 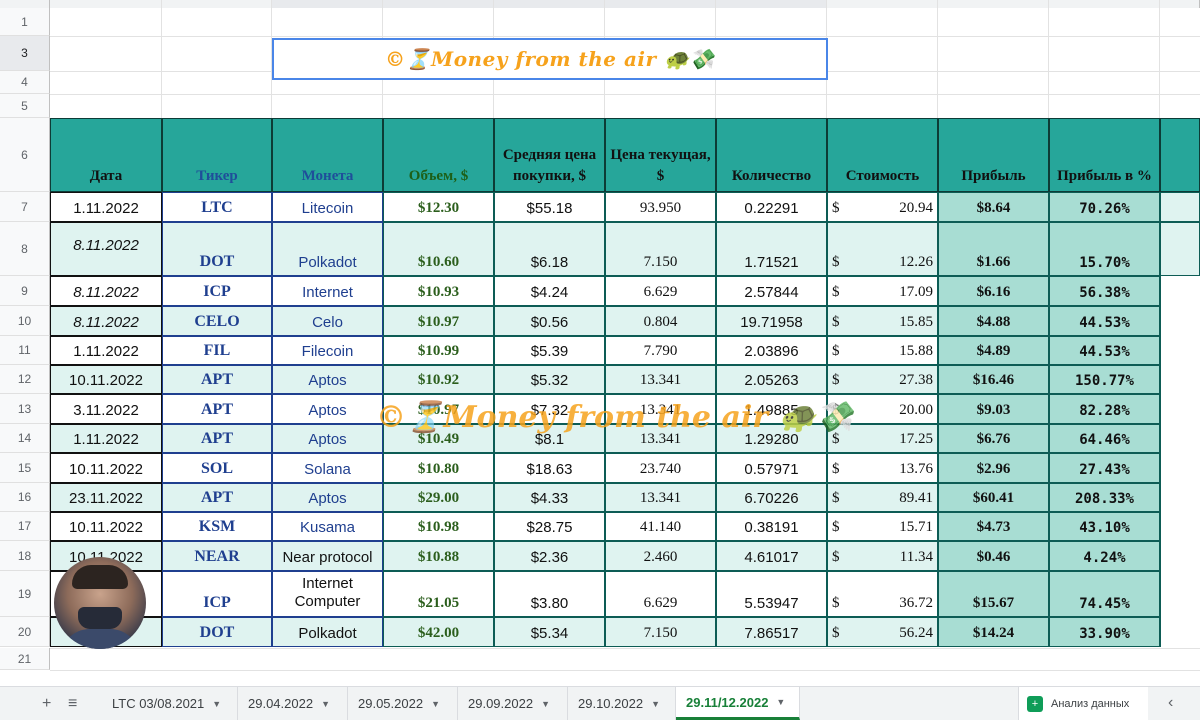 I want to click on cell-pct: 33.90%, so click(x=1104, y=632).